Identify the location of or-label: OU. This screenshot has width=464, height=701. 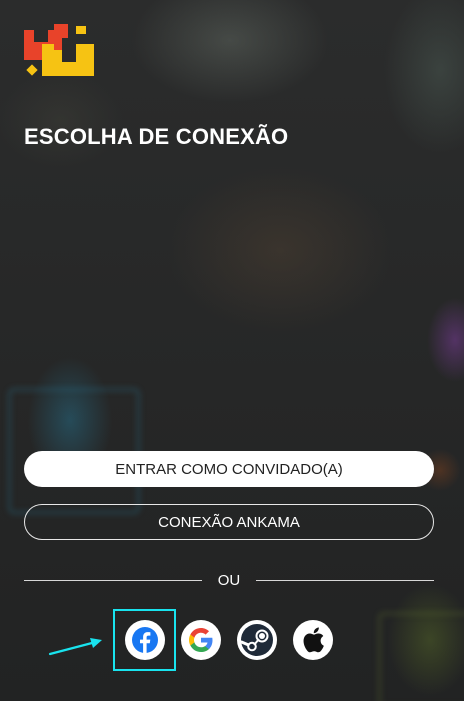
(229, 580).